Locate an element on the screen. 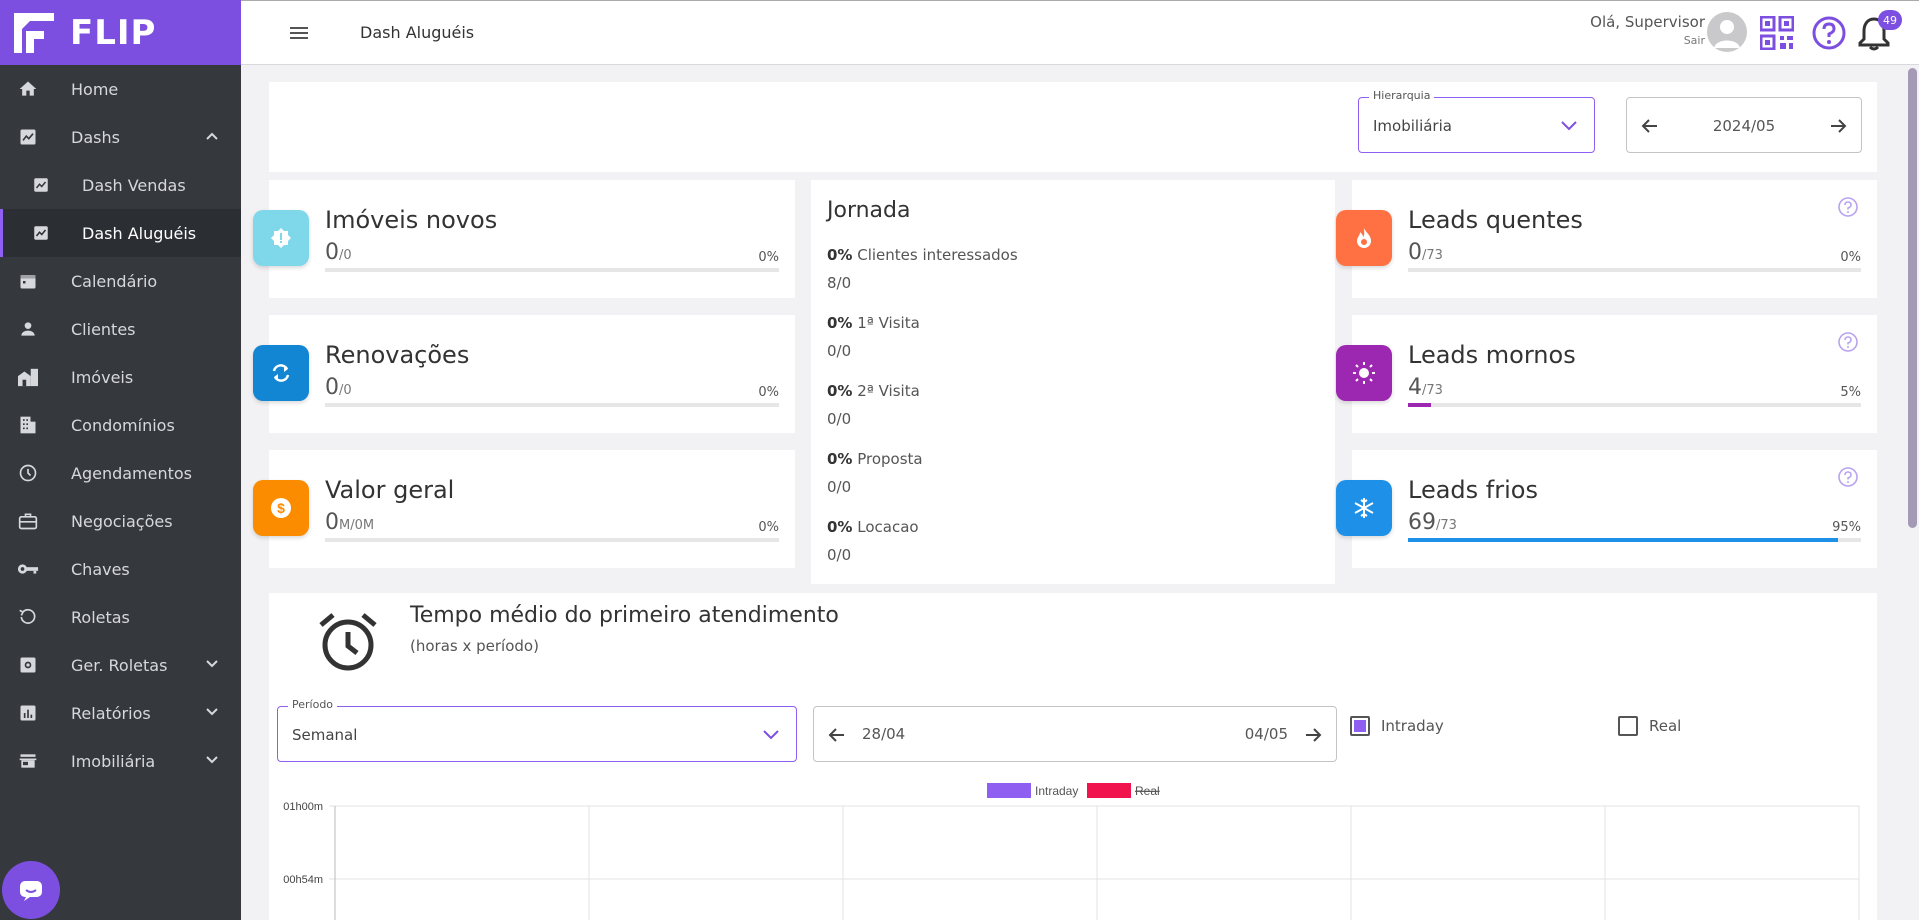  card-value: 0M/0M is located at coordinates (349, 522).